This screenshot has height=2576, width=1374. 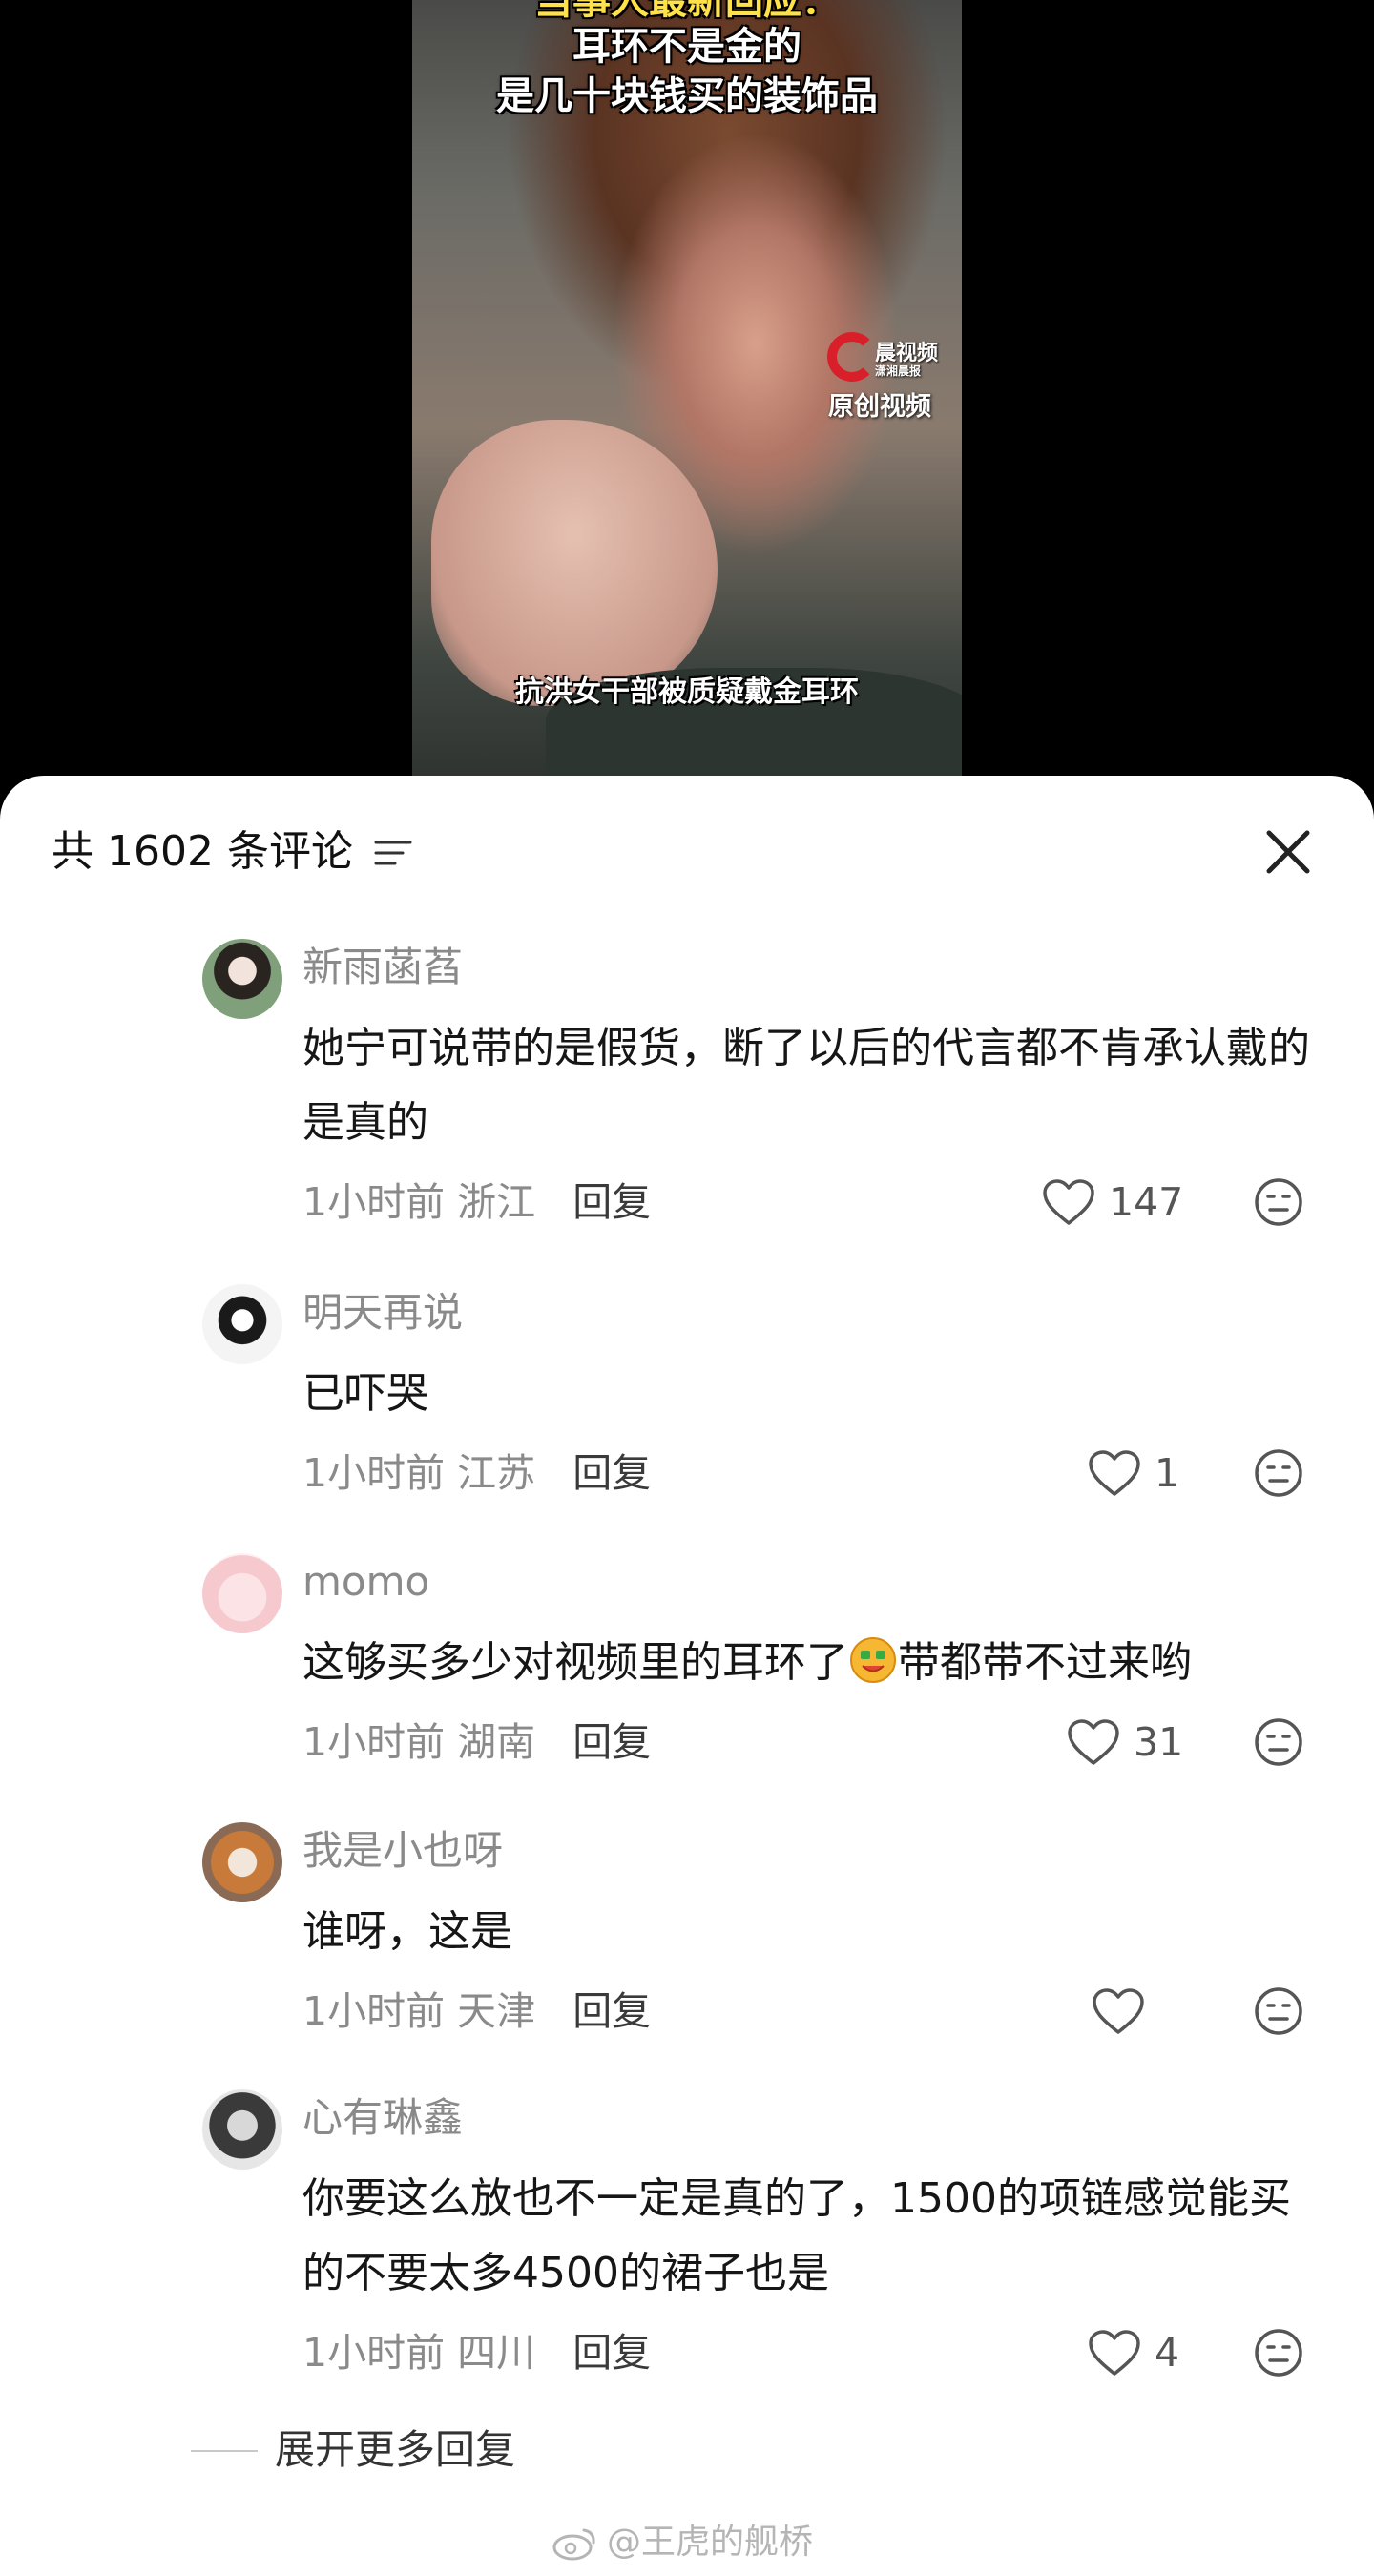 I want to click on comment-text: 你要这么放也不一定是真的了，1500的项链感觉能买的不要太多4500的裙子也是, so click(x=797, y=2235).